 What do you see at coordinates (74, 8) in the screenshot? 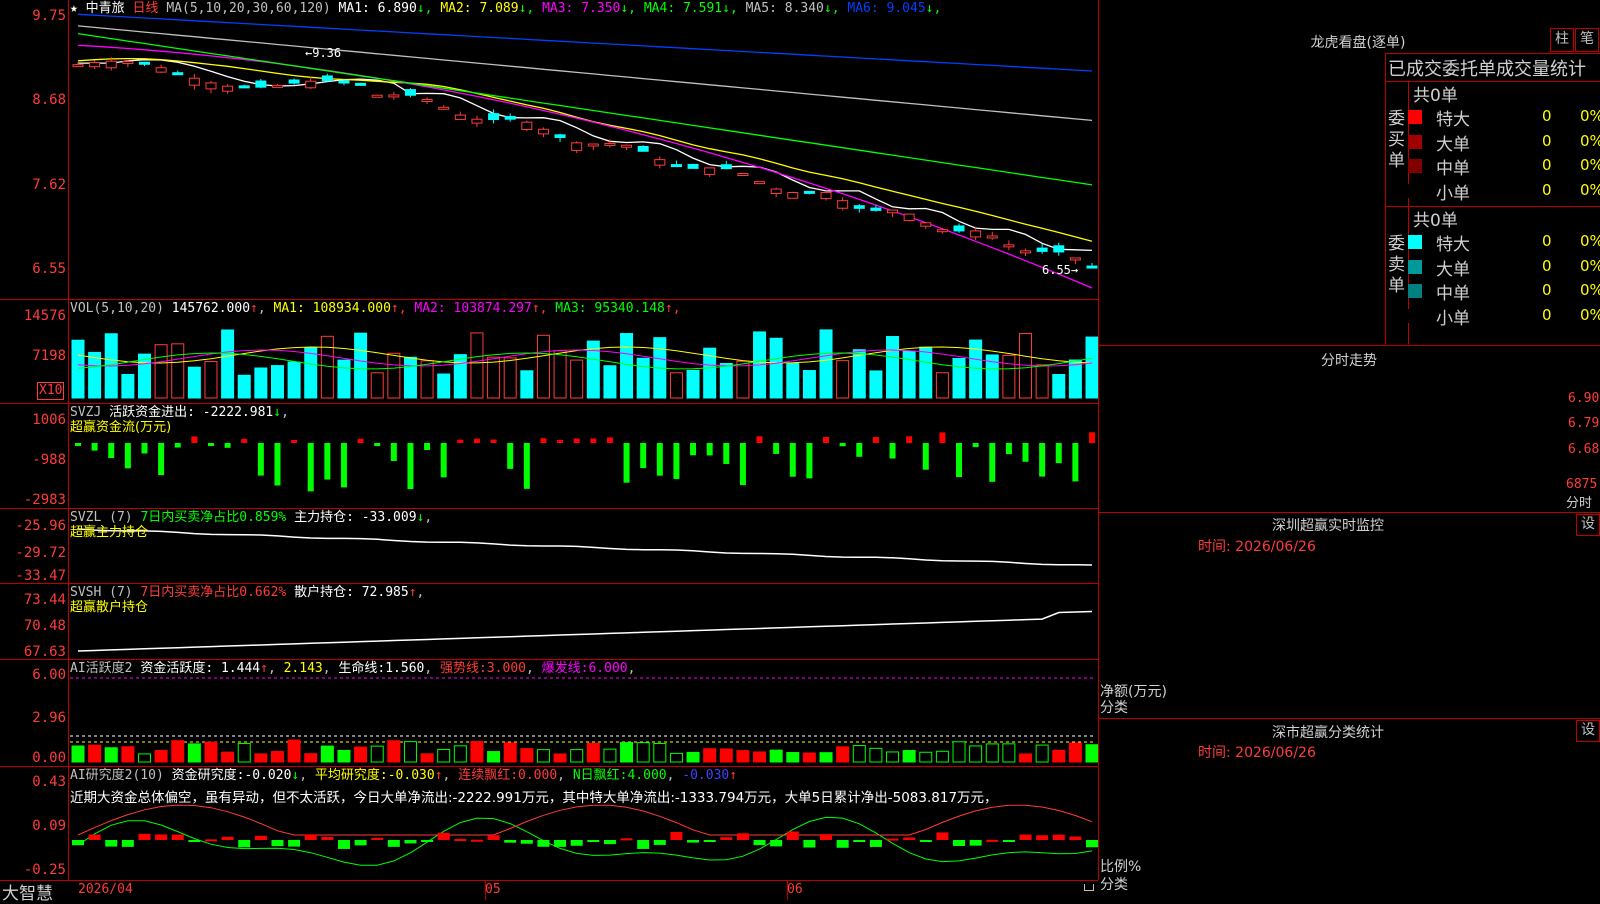
I see `favorite-star-icon: ★` at bounding box center [74, 8].